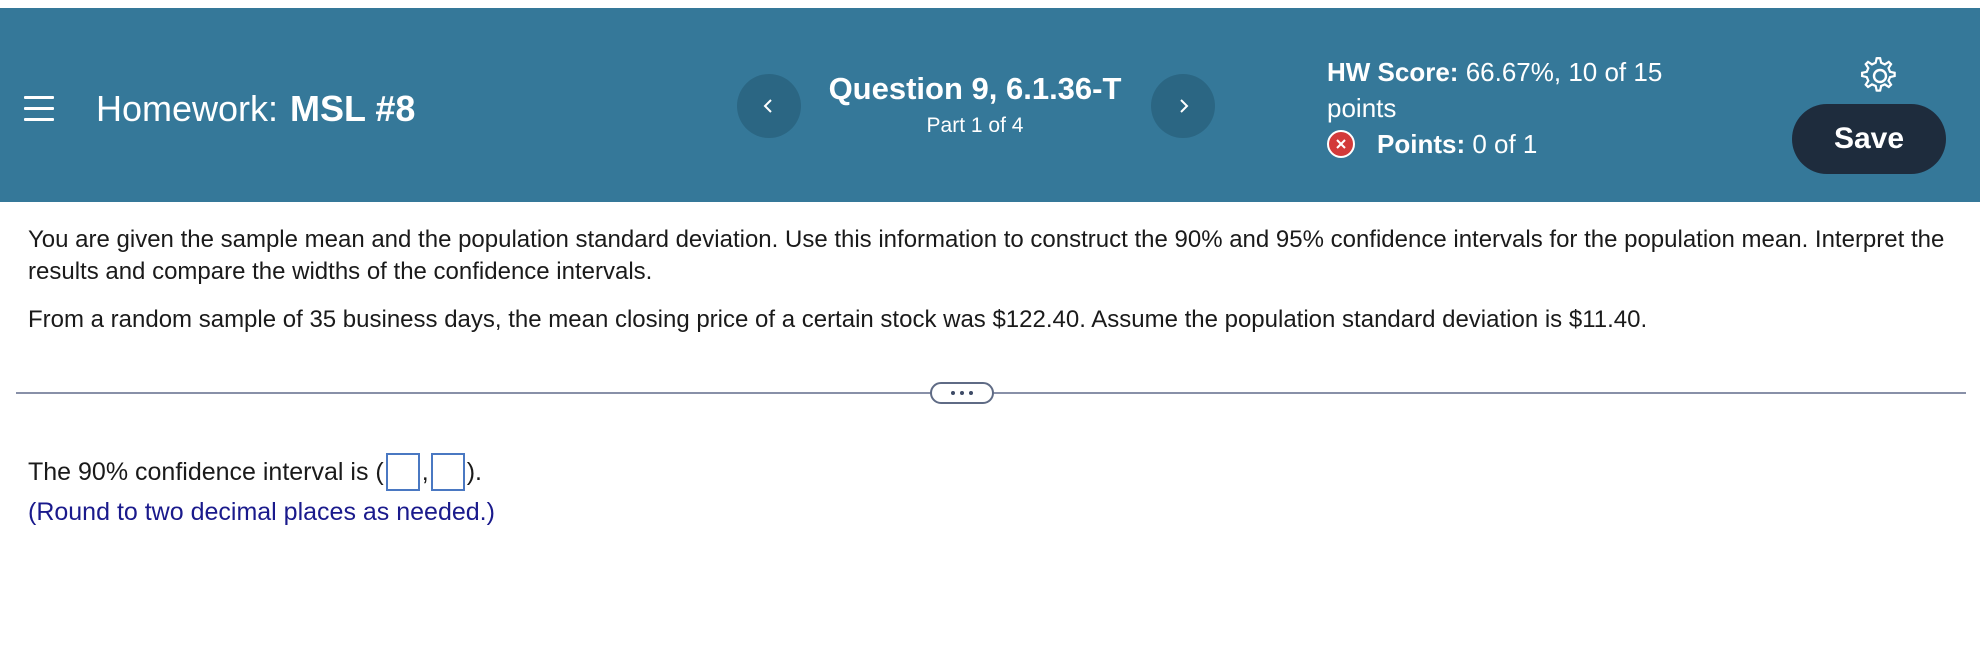 The width and height of the screenshot is (1980, 660). What do you see at coordinates (1880, 76) in the screenshot?
I see `gear-icon` at bounding box center [1880, 76].